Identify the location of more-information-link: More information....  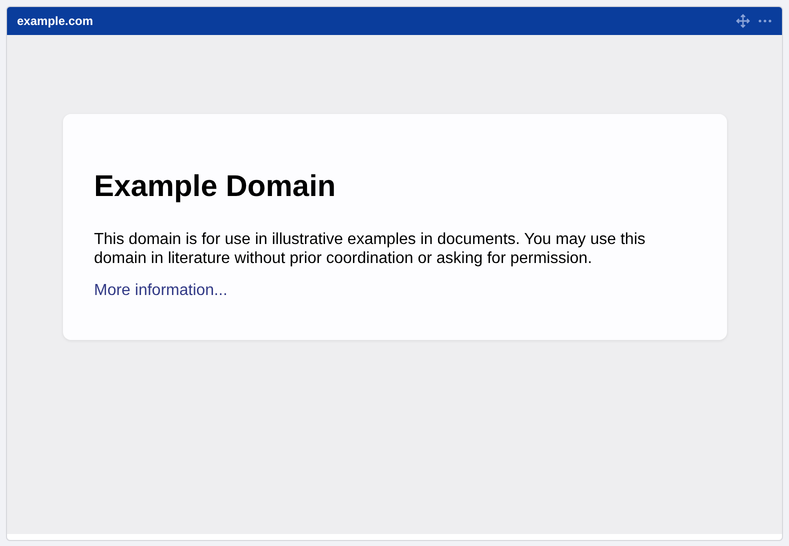
(161, 290).